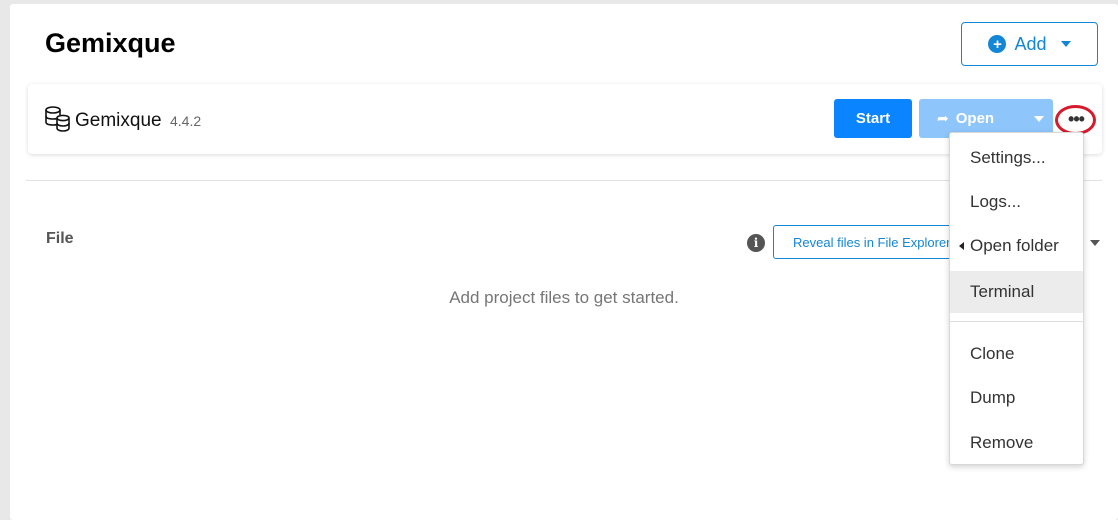  What do you see at coordinates (110, 43) in the screenshot?
I see `page-title: Gemixque` at bounding box center [110, 43].